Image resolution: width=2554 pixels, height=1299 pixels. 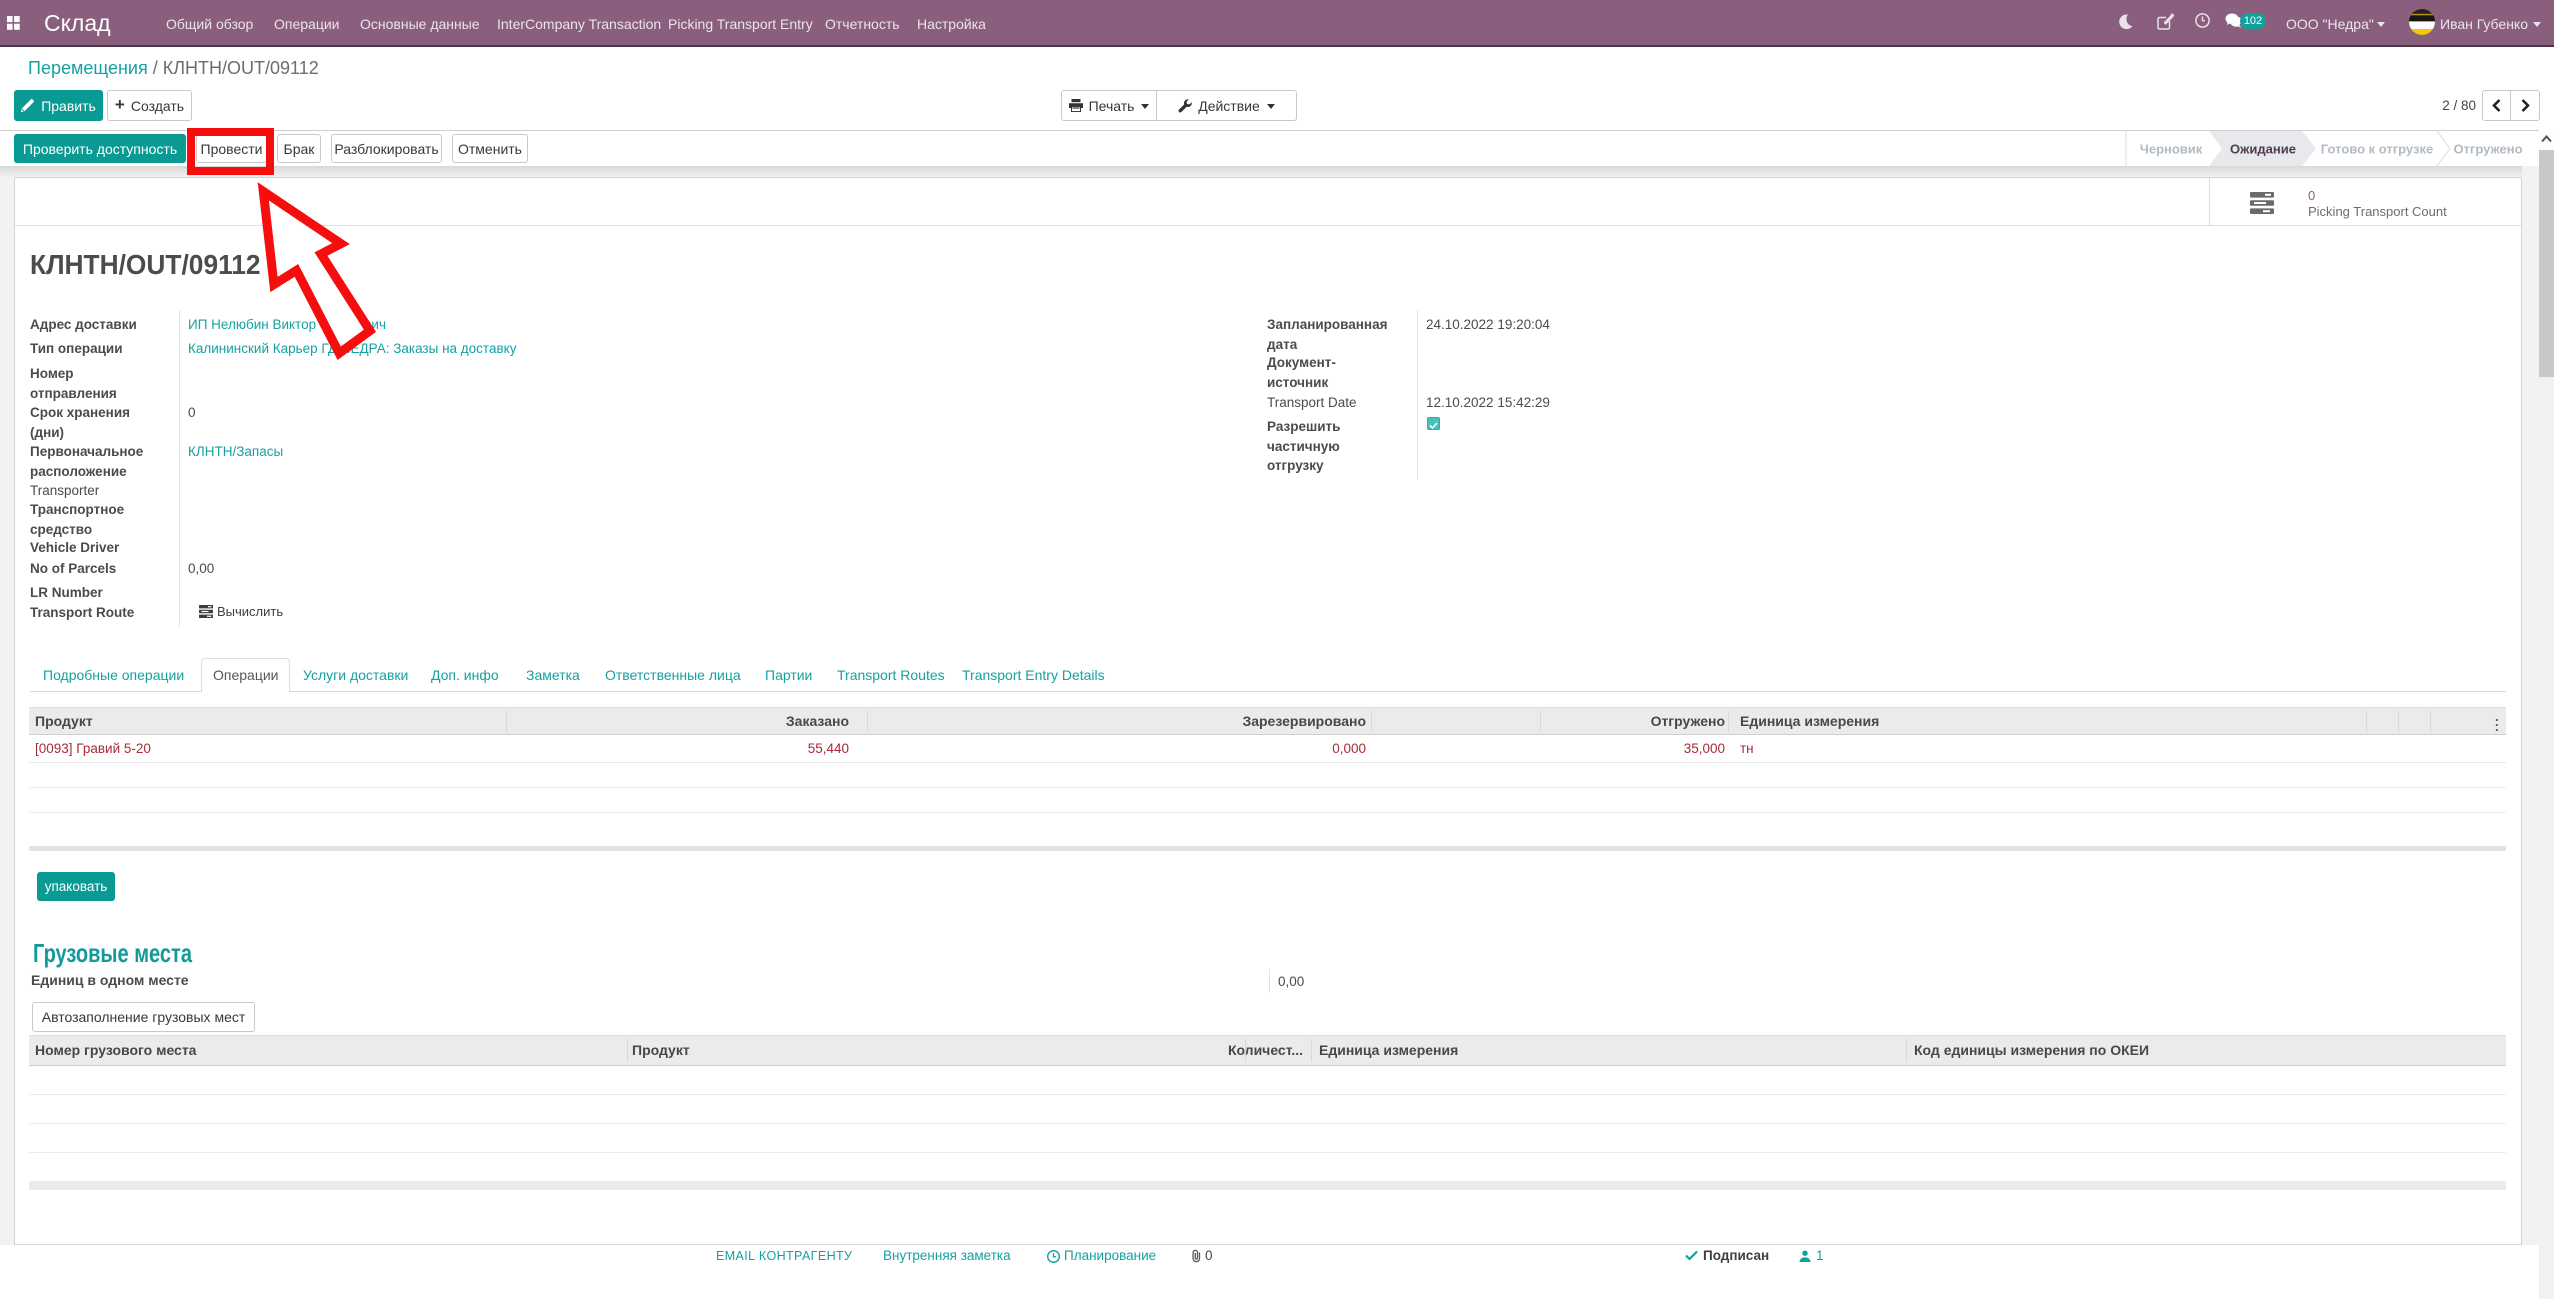 I want to click on svg-text: Готово к отгрузке, so click(x=2377, y=149).